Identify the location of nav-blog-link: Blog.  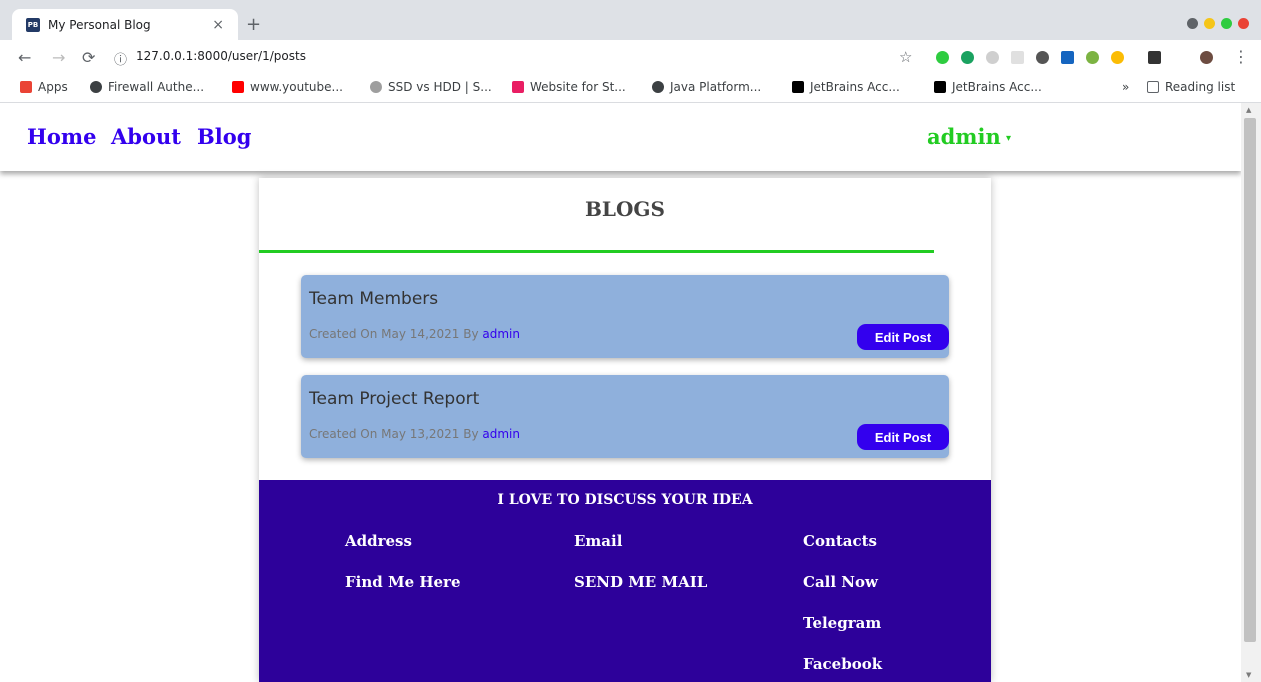
(224, 136).